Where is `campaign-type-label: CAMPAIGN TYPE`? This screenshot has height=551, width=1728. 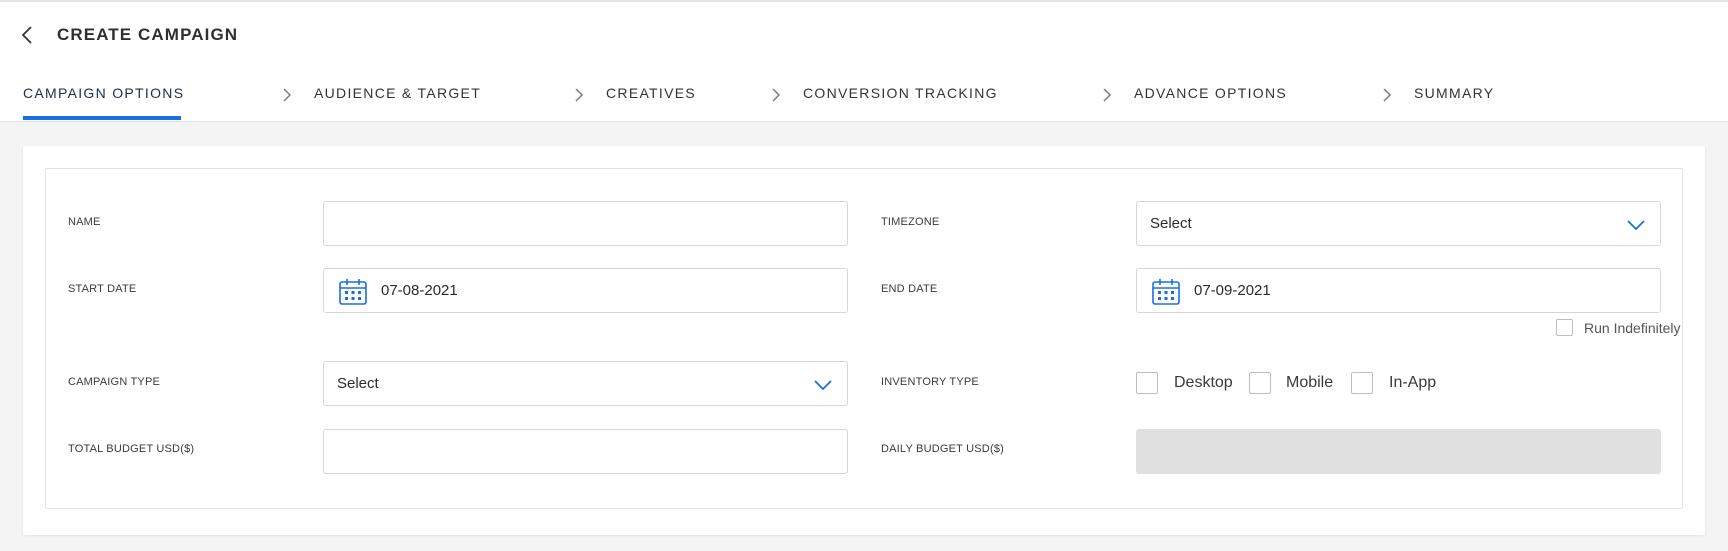 campaign-type-label: CAMPAIGN TYPE is located at coordinates (114, 382).